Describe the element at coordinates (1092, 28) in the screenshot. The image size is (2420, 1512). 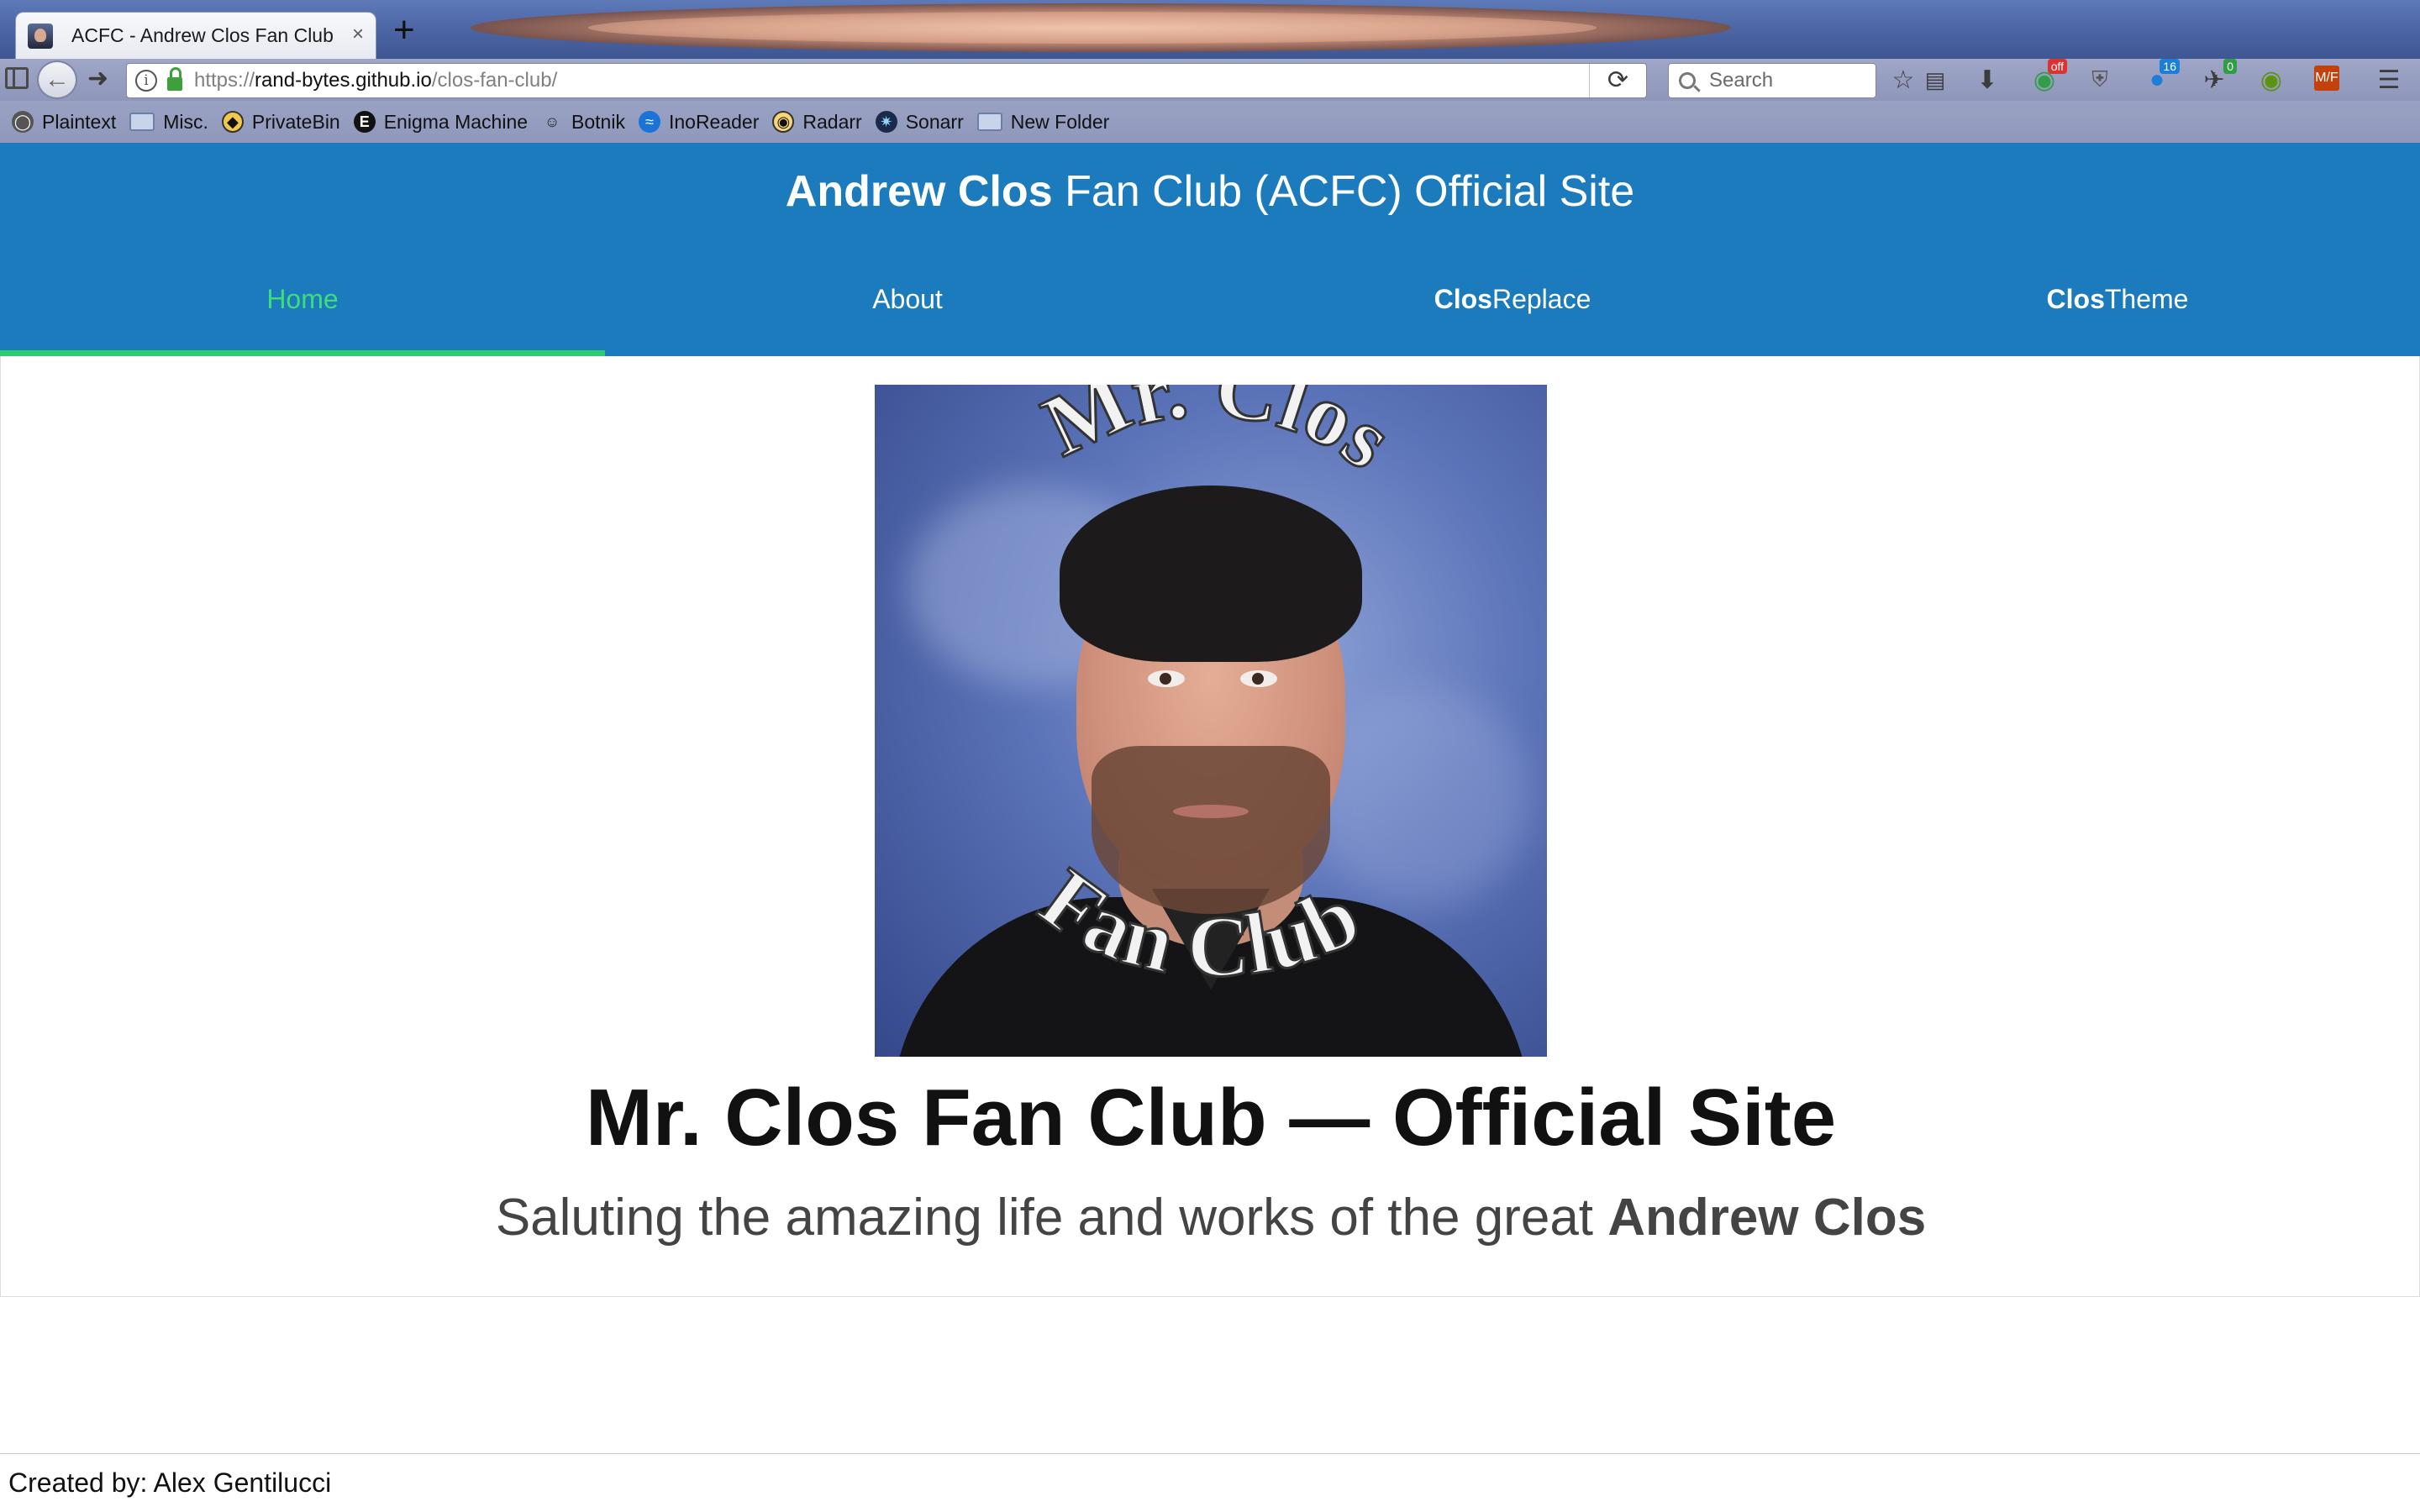
I see `browser-theme-highlight` at that location.